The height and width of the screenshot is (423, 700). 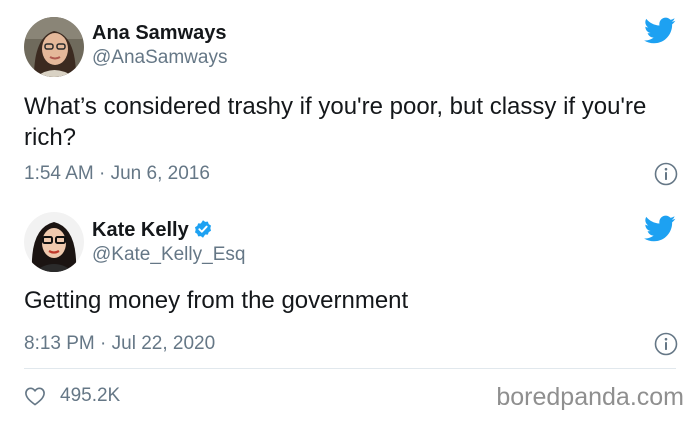 What do you see at coordinates (140, 230) in the screenshot?
I see `display-name-text: Kate Kelly` at bounding box center [140, 230].